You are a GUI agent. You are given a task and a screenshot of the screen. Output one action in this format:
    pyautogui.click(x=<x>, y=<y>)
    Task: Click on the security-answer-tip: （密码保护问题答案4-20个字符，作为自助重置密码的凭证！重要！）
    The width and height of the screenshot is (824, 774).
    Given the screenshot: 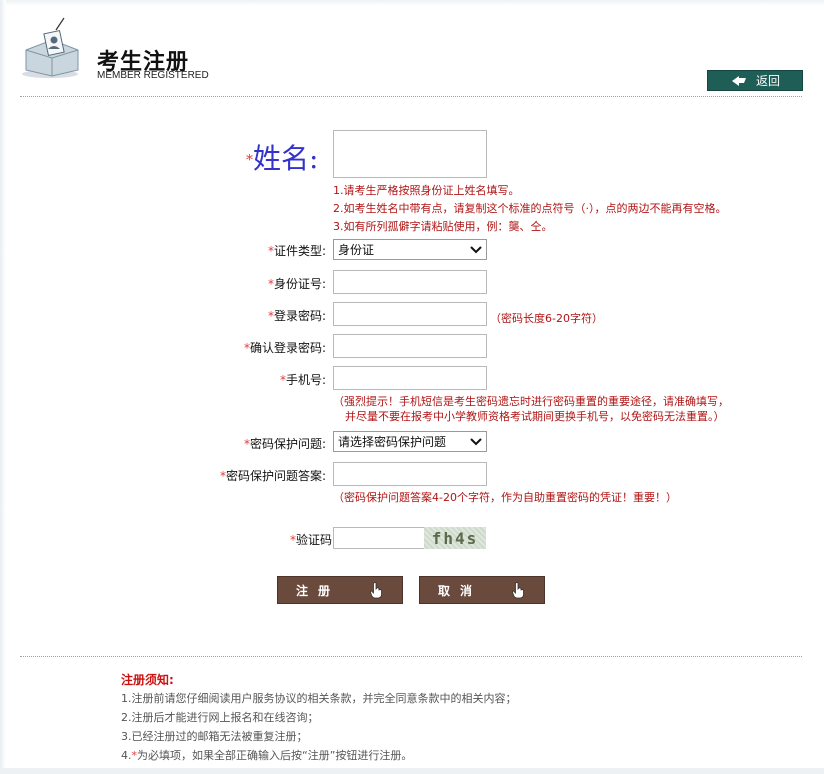 What is the action you would take?
    pyautogui.click(x=505, y=497)
    